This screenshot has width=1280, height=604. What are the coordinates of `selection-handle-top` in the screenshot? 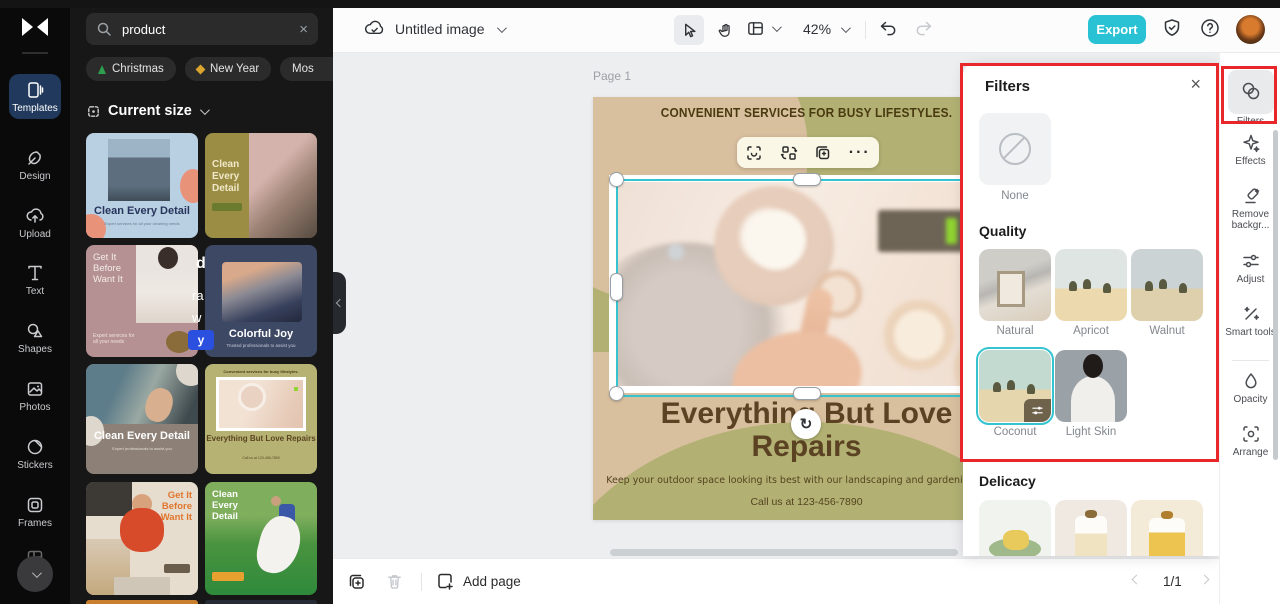 It's located at (807, 179).